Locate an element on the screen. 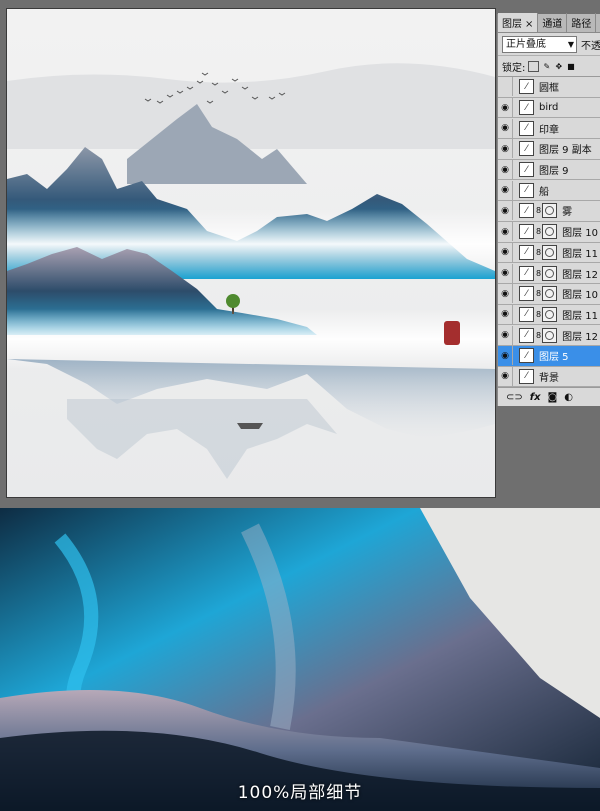 This screenshot has height=811, width=600. lock-move-icon: ✥ is located at coordinates (558, 66).